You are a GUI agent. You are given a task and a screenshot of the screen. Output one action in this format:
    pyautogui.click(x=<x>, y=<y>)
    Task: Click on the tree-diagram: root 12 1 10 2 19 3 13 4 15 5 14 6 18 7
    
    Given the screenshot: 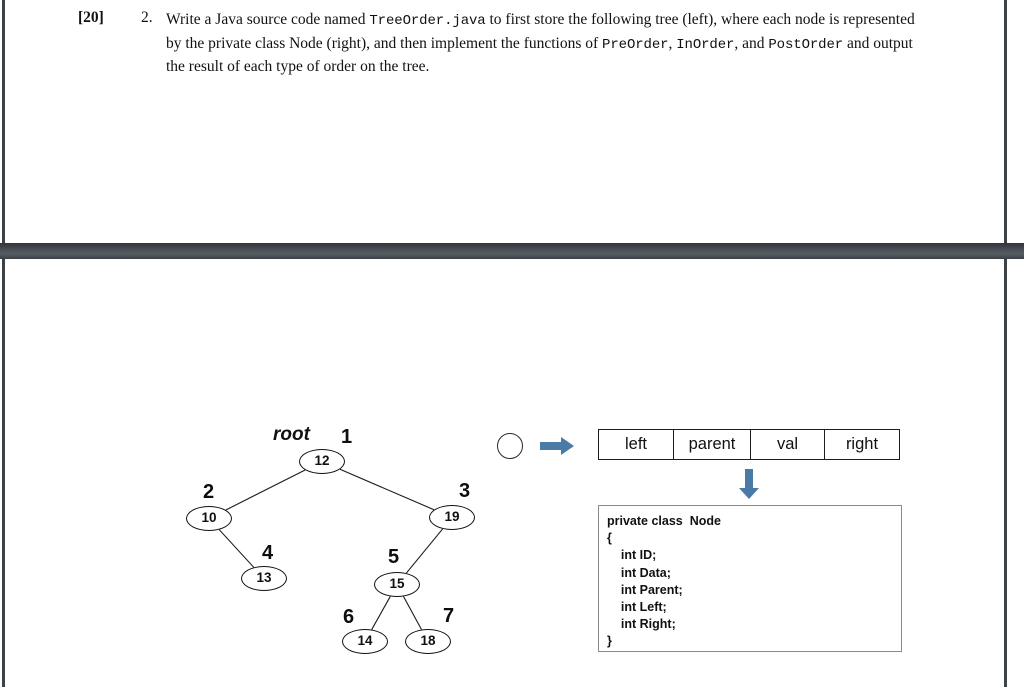 What is the action you would take?
    pyautogui.click(x=330, y=544)
    